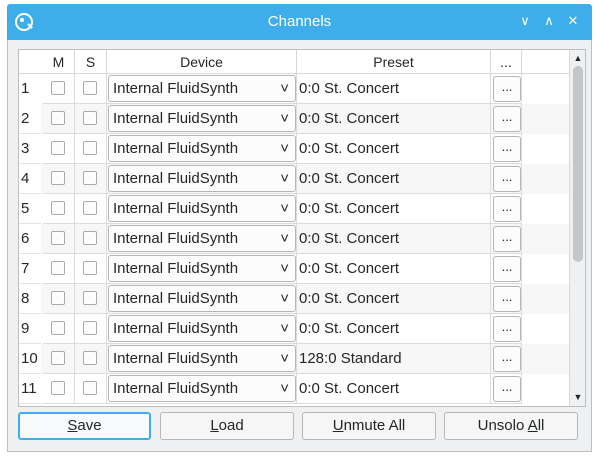 The width and height of the screenshot is (600, 463). What do you see at coordinates (284, 118) in the screenshot?
I see `chevron-down-icon: ˅` at bounding box center [284, 118].